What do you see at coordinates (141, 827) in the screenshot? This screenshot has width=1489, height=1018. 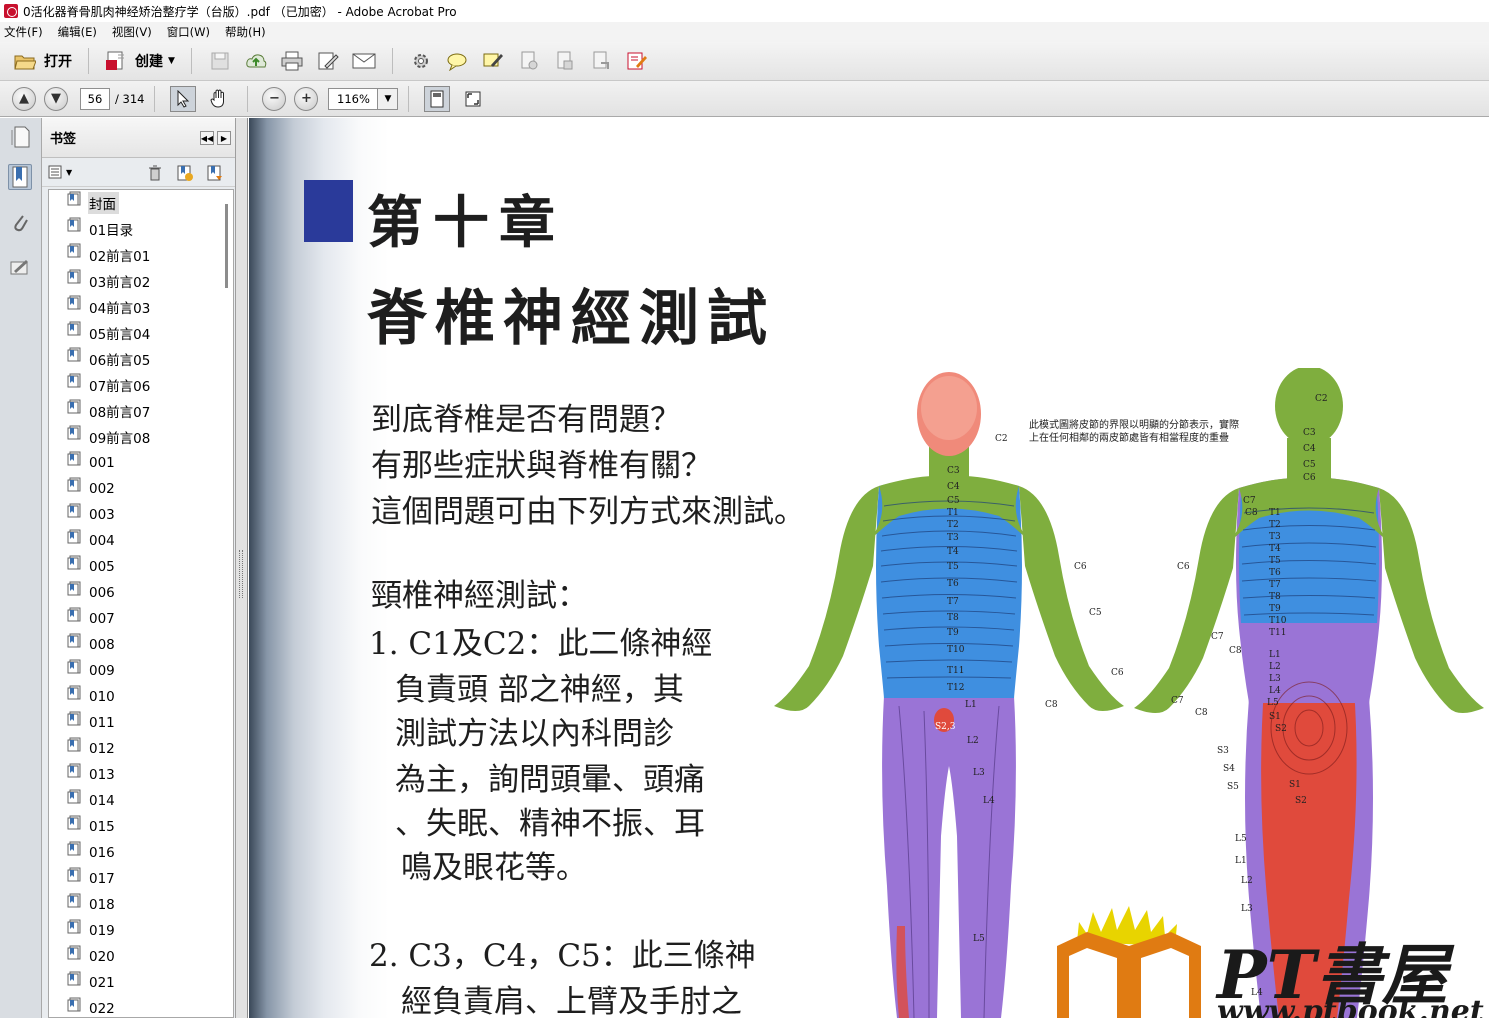 I see `bookmark-item: 015` at bounding box center [141, 827].